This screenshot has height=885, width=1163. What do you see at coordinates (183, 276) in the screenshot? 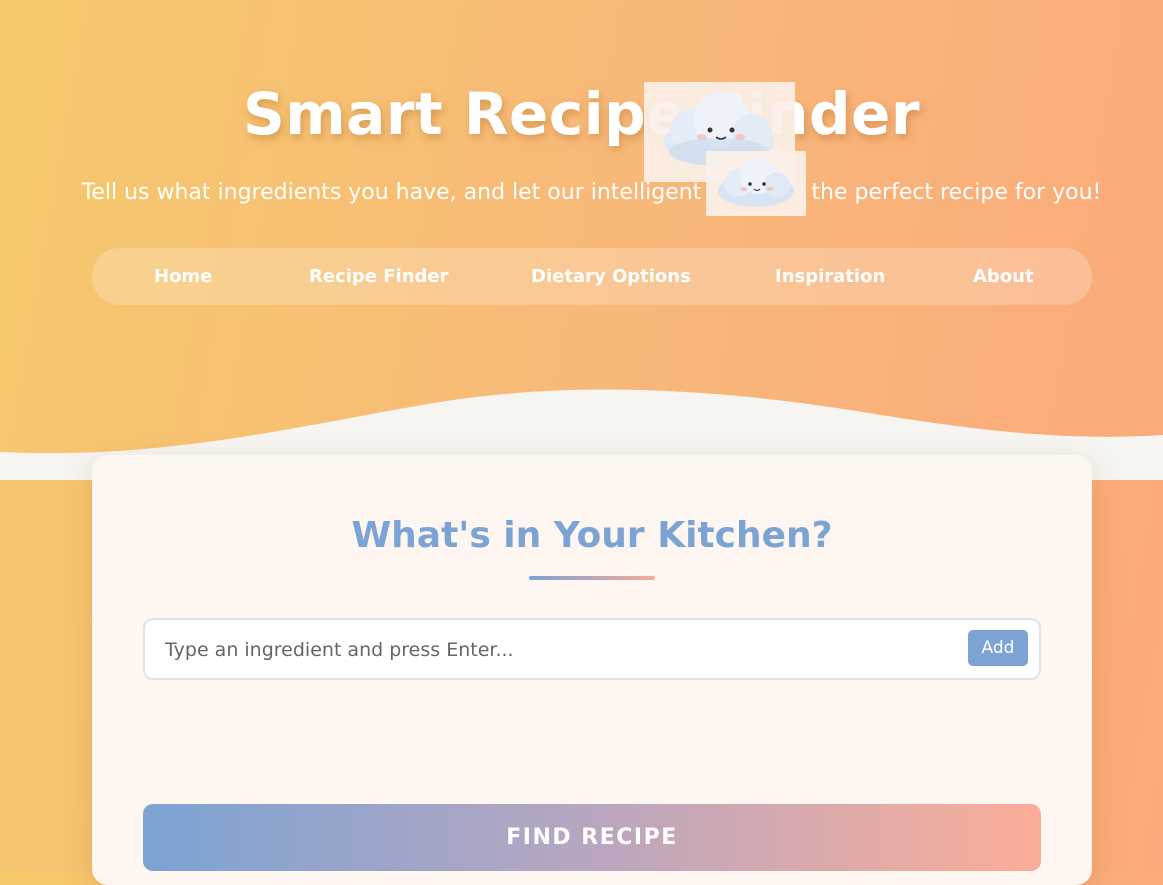
I see `nav-item-home: Home` at bounding box center [183, 276].